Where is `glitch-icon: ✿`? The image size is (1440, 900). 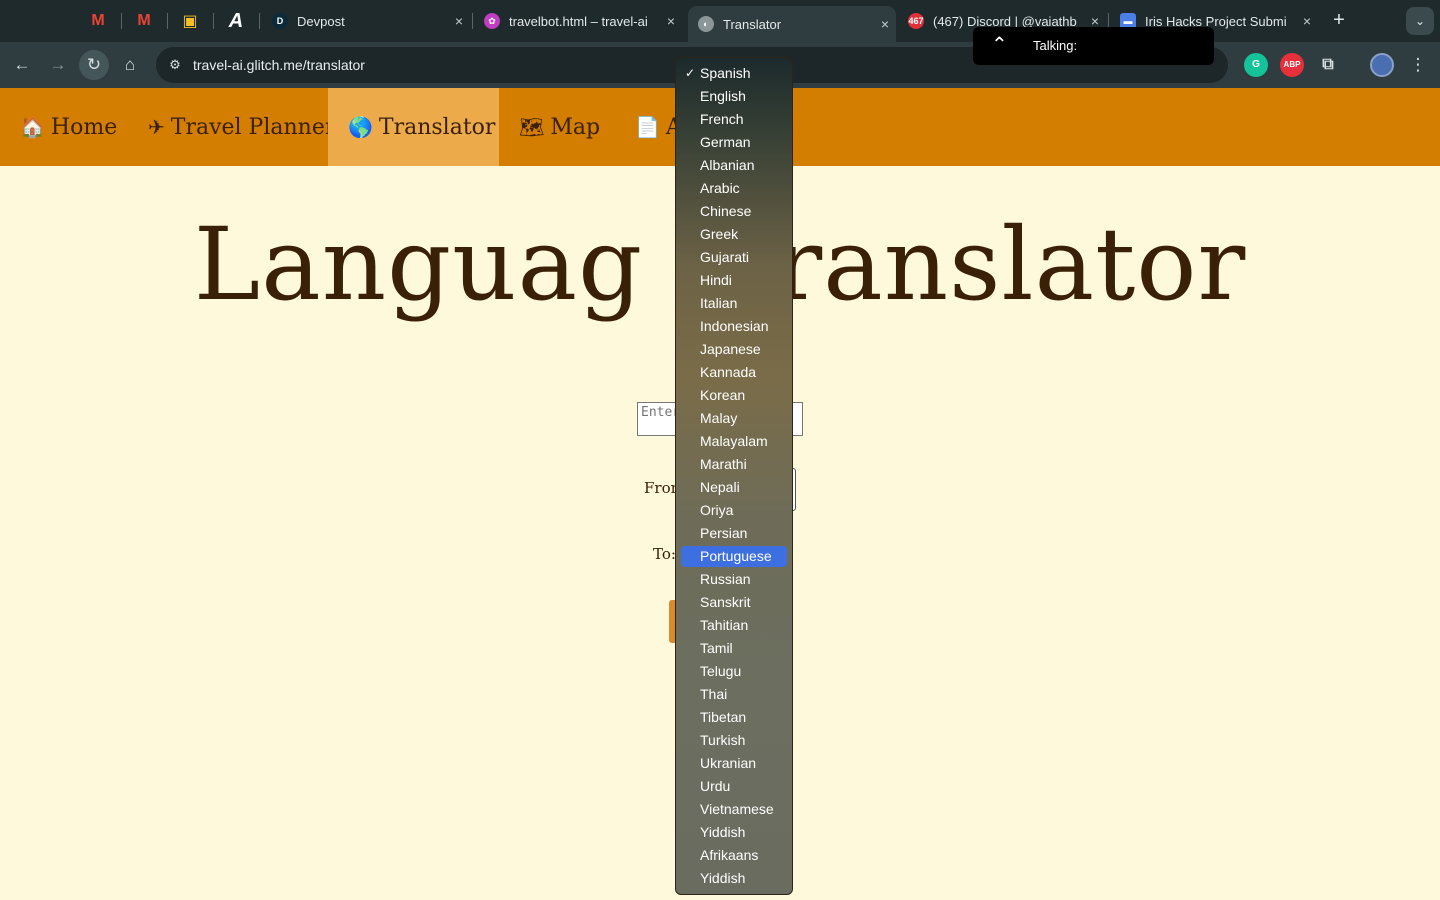 glitch-icon: ✿ is located at coordinates (492, 21).